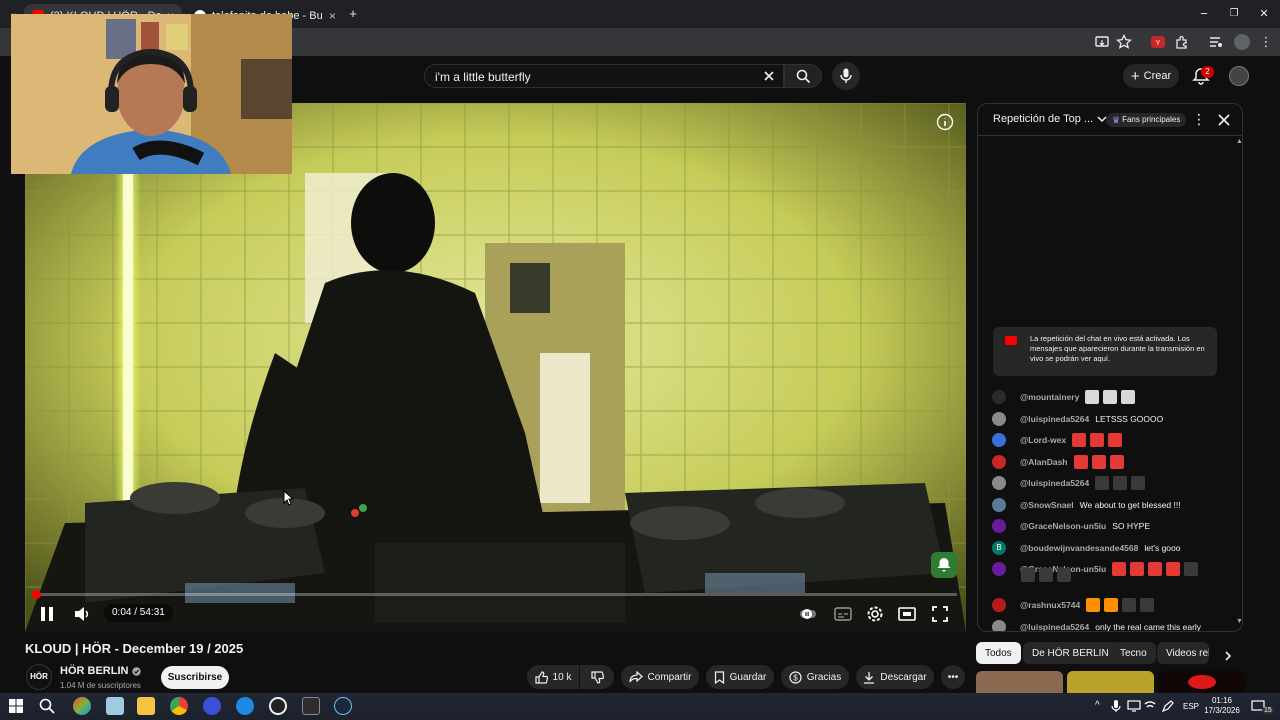  Describe the element at coordinates (843, 614) in the screenshot. I see `subtitles-icon` at that location.